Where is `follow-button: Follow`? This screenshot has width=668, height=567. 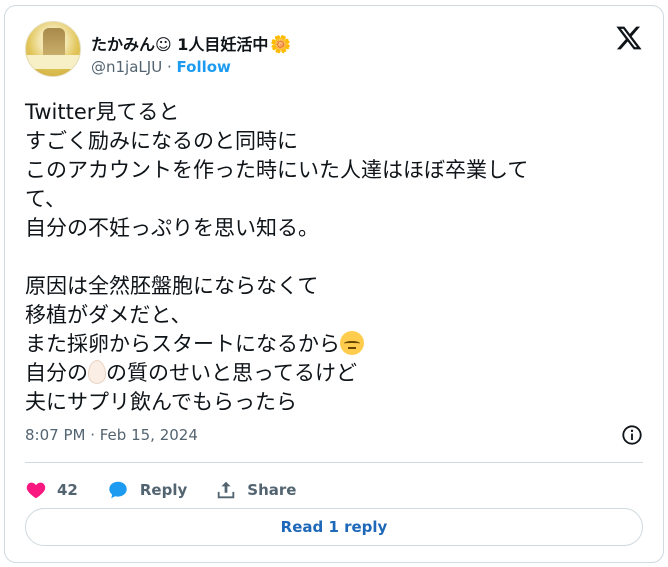 follow-button: Follow is located at coordinates (204, 67).